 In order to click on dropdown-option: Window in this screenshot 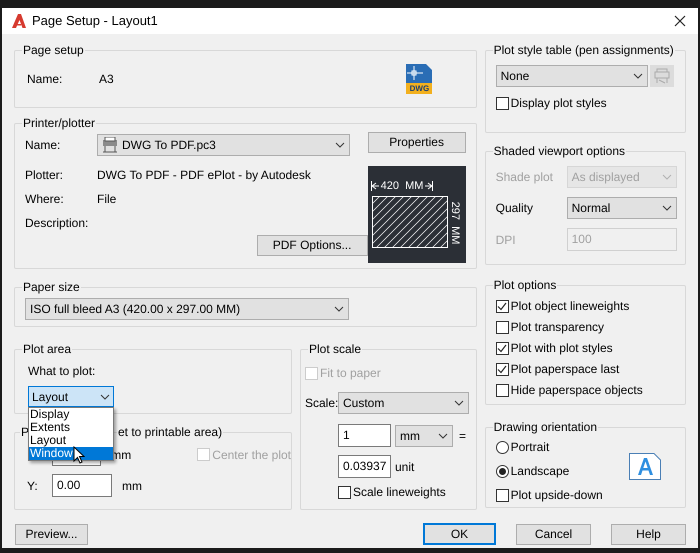, I will do `click(71, 453)`.